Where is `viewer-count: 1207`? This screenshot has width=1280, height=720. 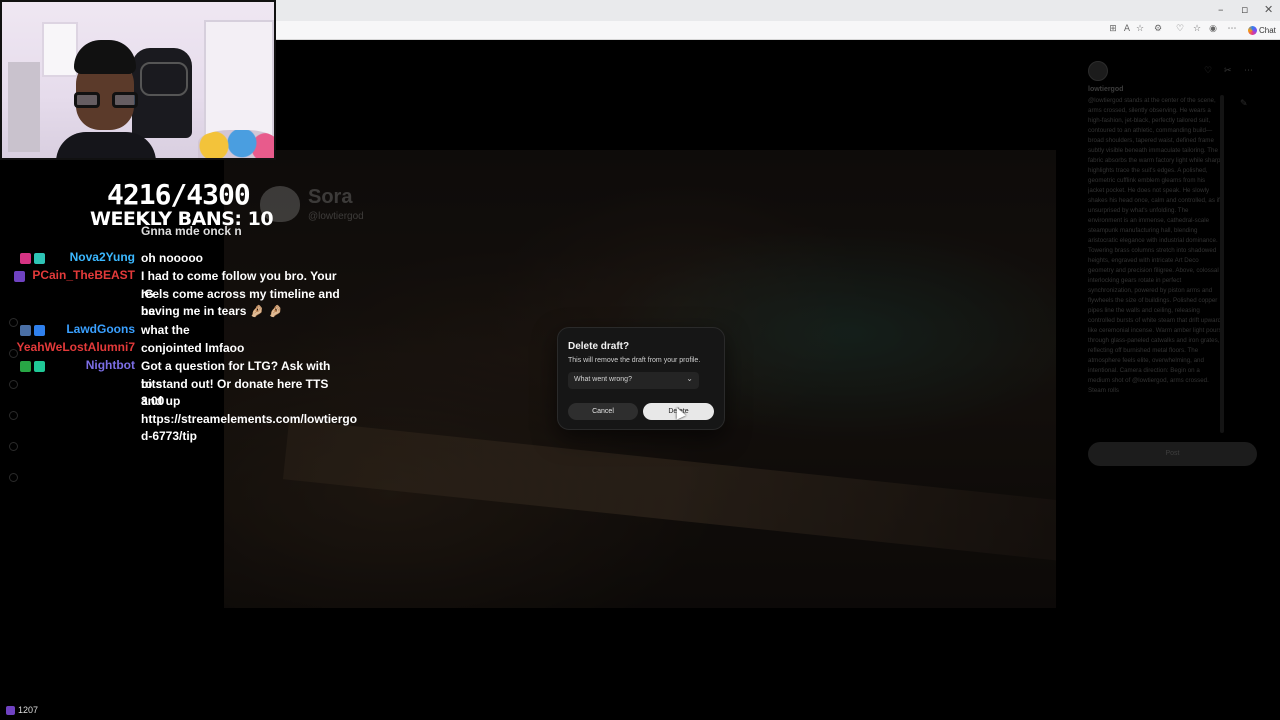
viewer-count: 1207 is located at coordinates (22, 710).